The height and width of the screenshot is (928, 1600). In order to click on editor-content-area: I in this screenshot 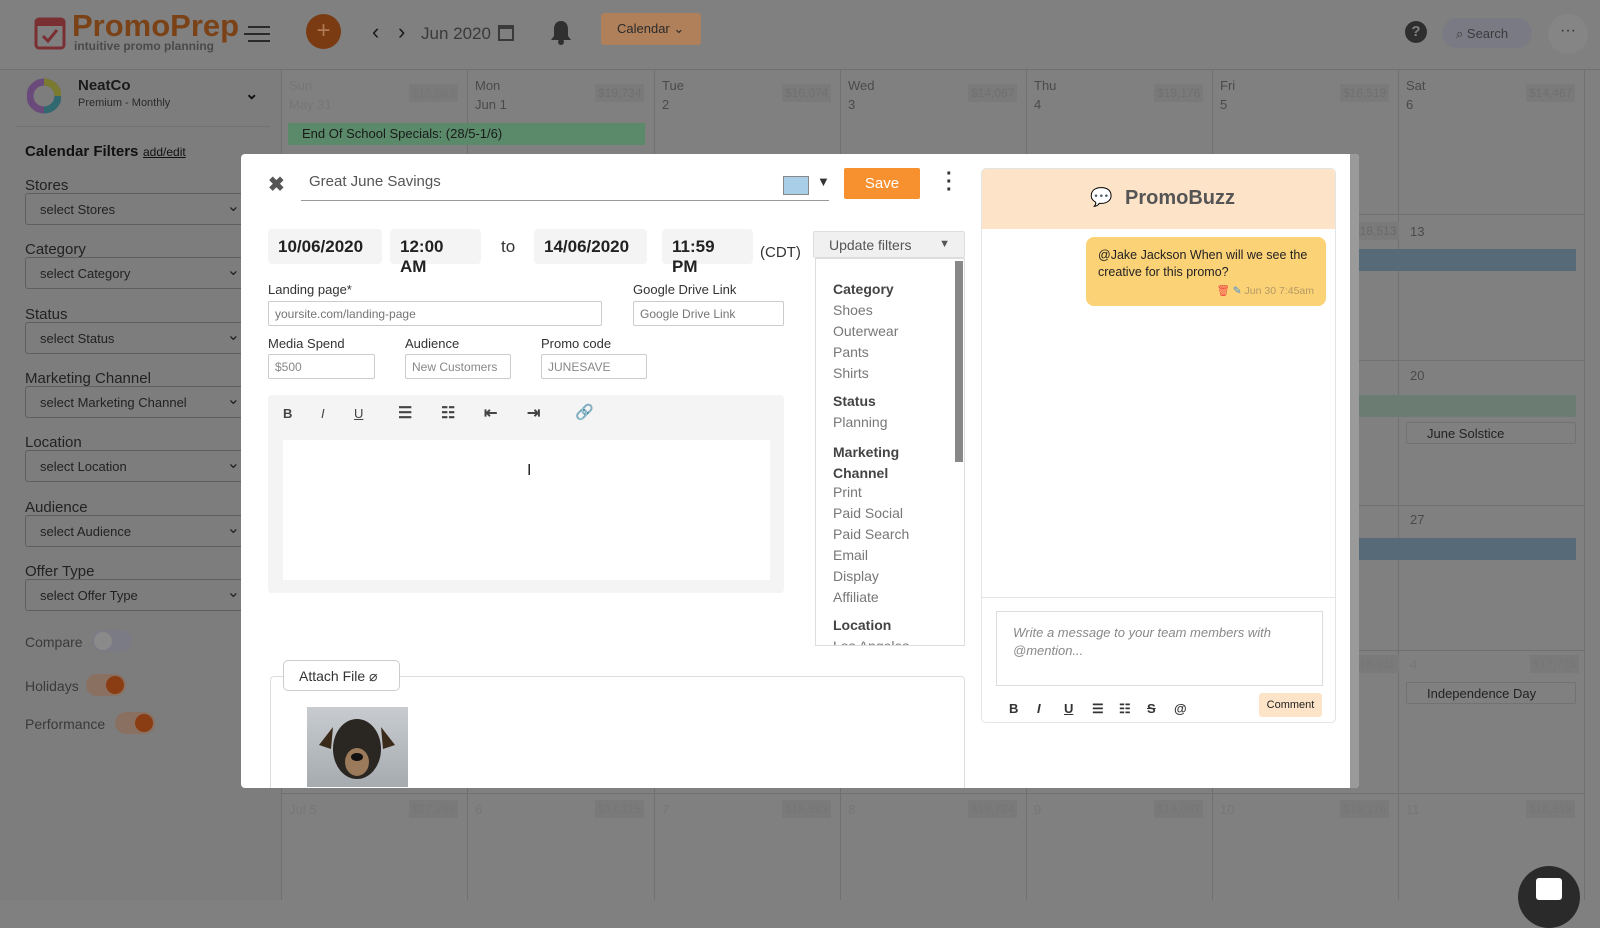, I will do `click(526, 510)`.